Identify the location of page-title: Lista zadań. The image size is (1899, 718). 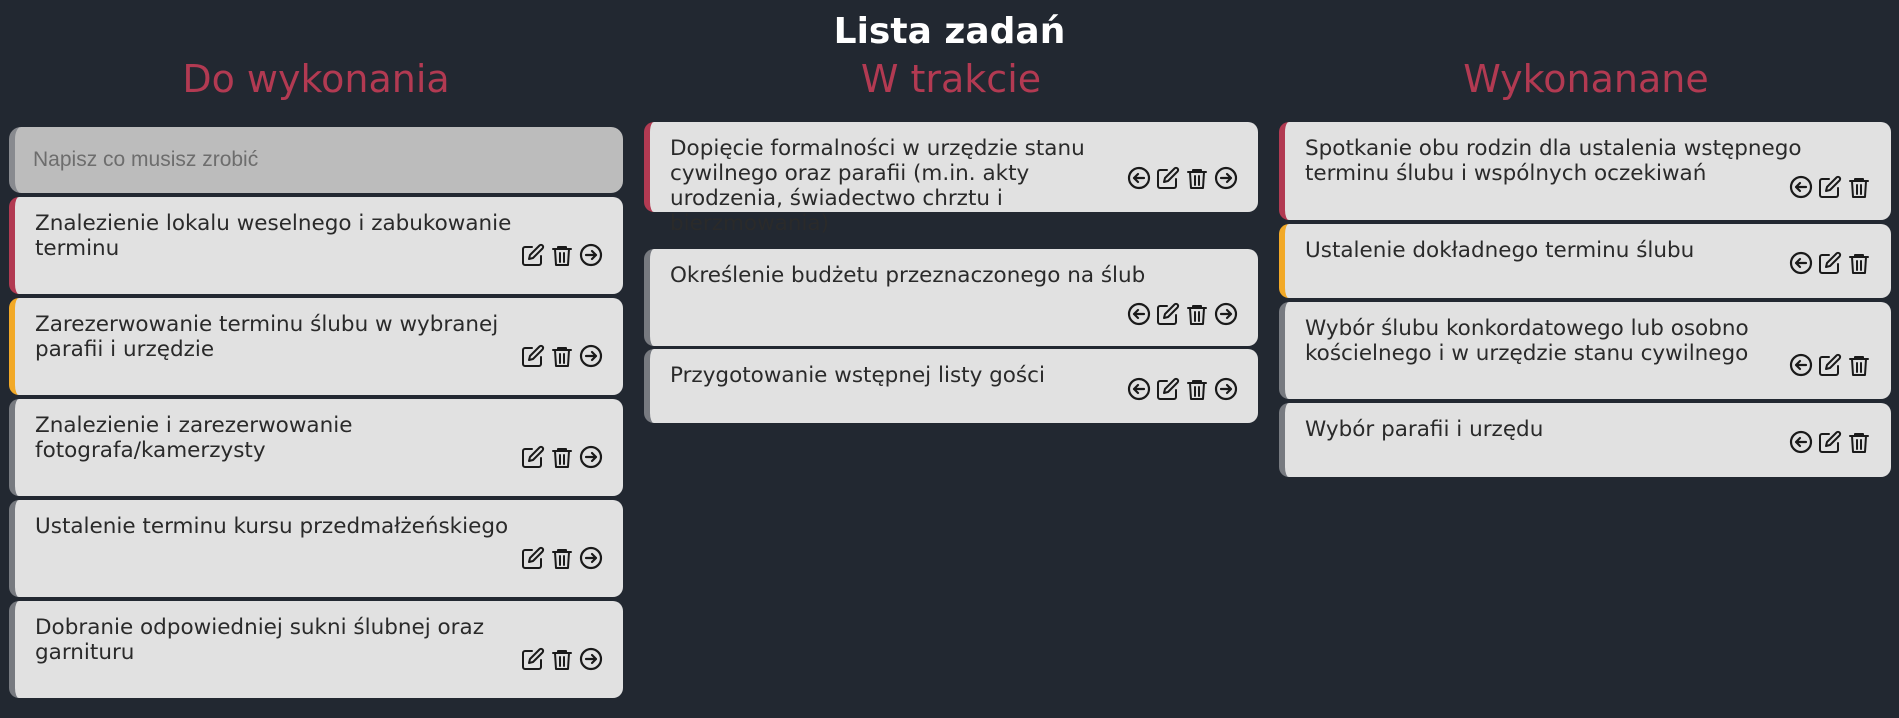
(949, 31).